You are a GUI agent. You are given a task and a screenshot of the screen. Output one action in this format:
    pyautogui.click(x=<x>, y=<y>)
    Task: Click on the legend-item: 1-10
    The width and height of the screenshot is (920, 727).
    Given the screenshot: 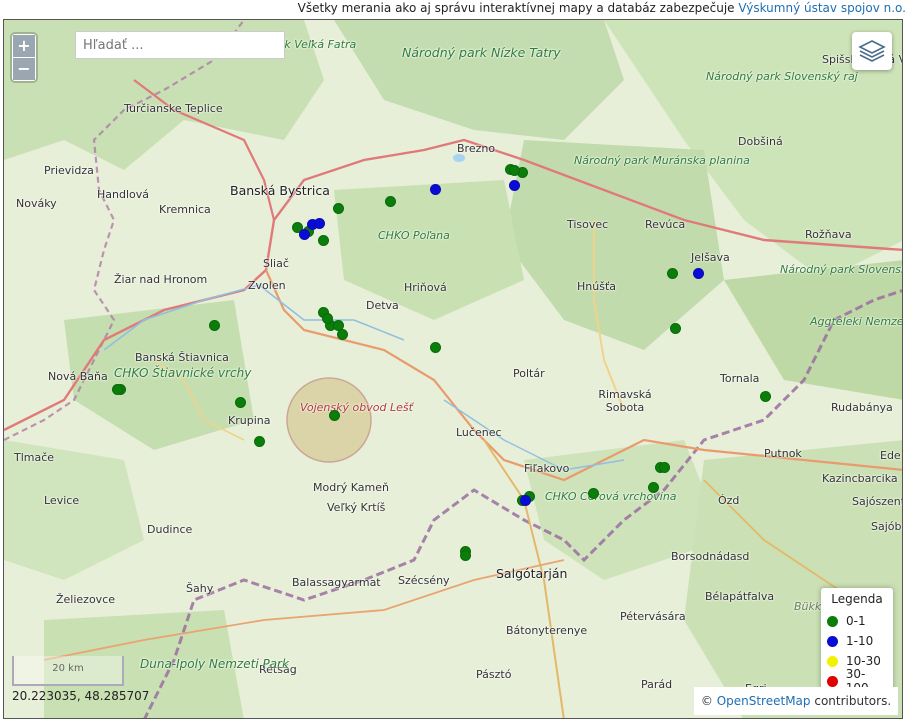 What is the action you would take?
    pyautogui.click(x=857, y=641)
    